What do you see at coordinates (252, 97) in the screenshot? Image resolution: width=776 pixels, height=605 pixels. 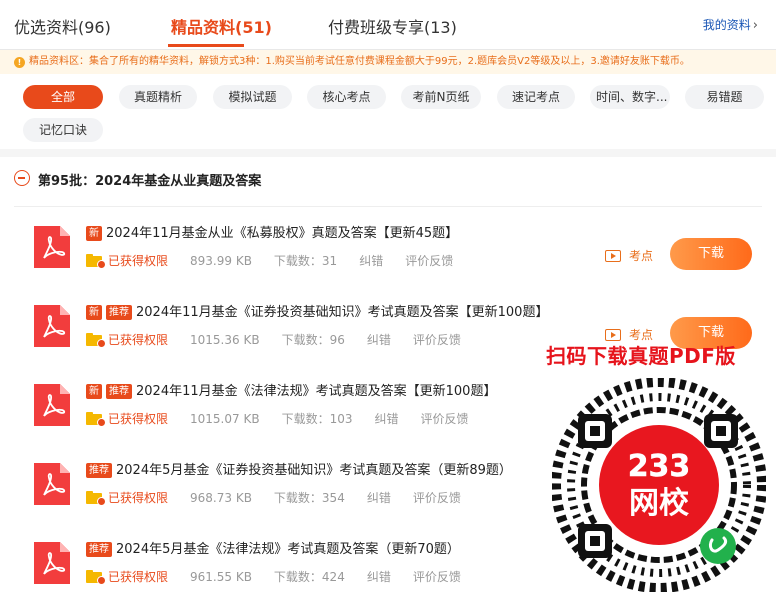 I see `filter-mock: 模拟试题` at bounding box center [252, 97].